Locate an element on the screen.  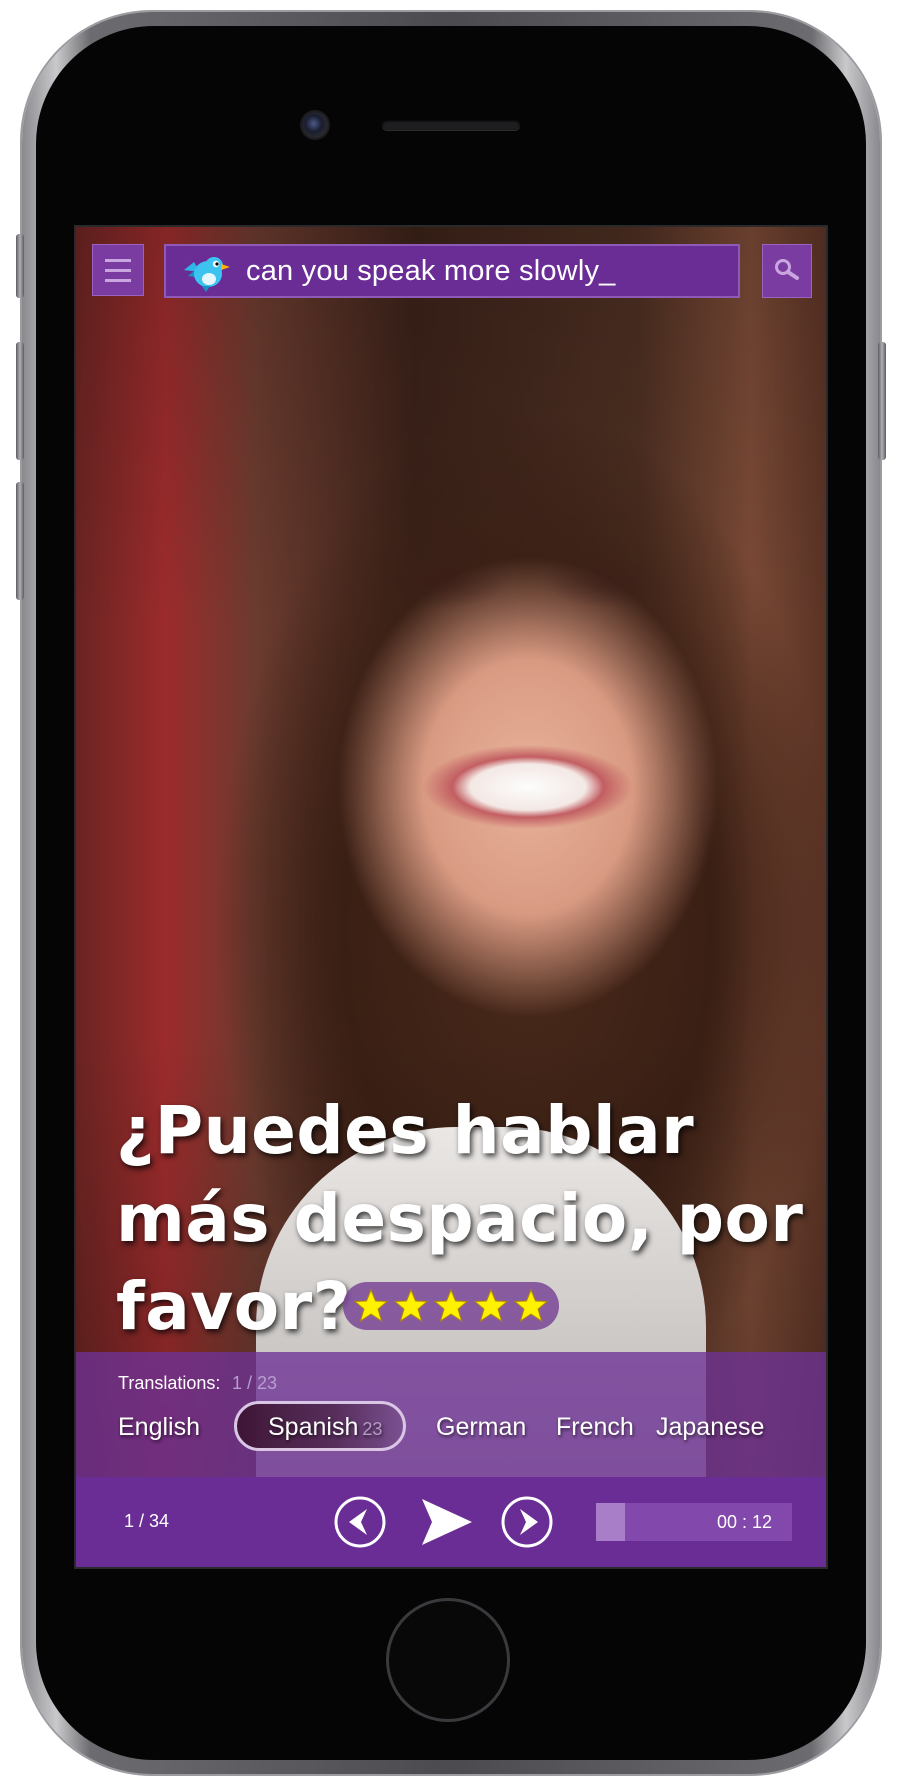
language-label: French is located at coordinates (595, 1427).